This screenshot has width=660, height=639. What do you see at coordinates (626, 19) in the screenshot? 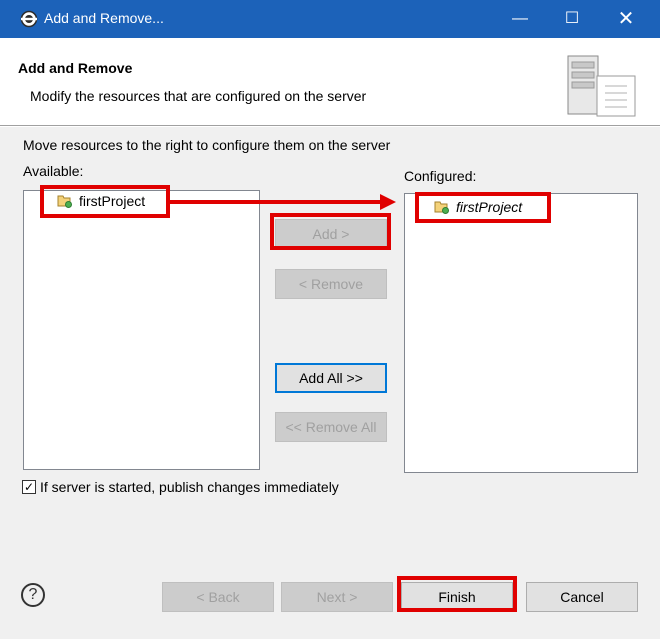
I see `close-button: ✕` at bounding box center [626, 19].